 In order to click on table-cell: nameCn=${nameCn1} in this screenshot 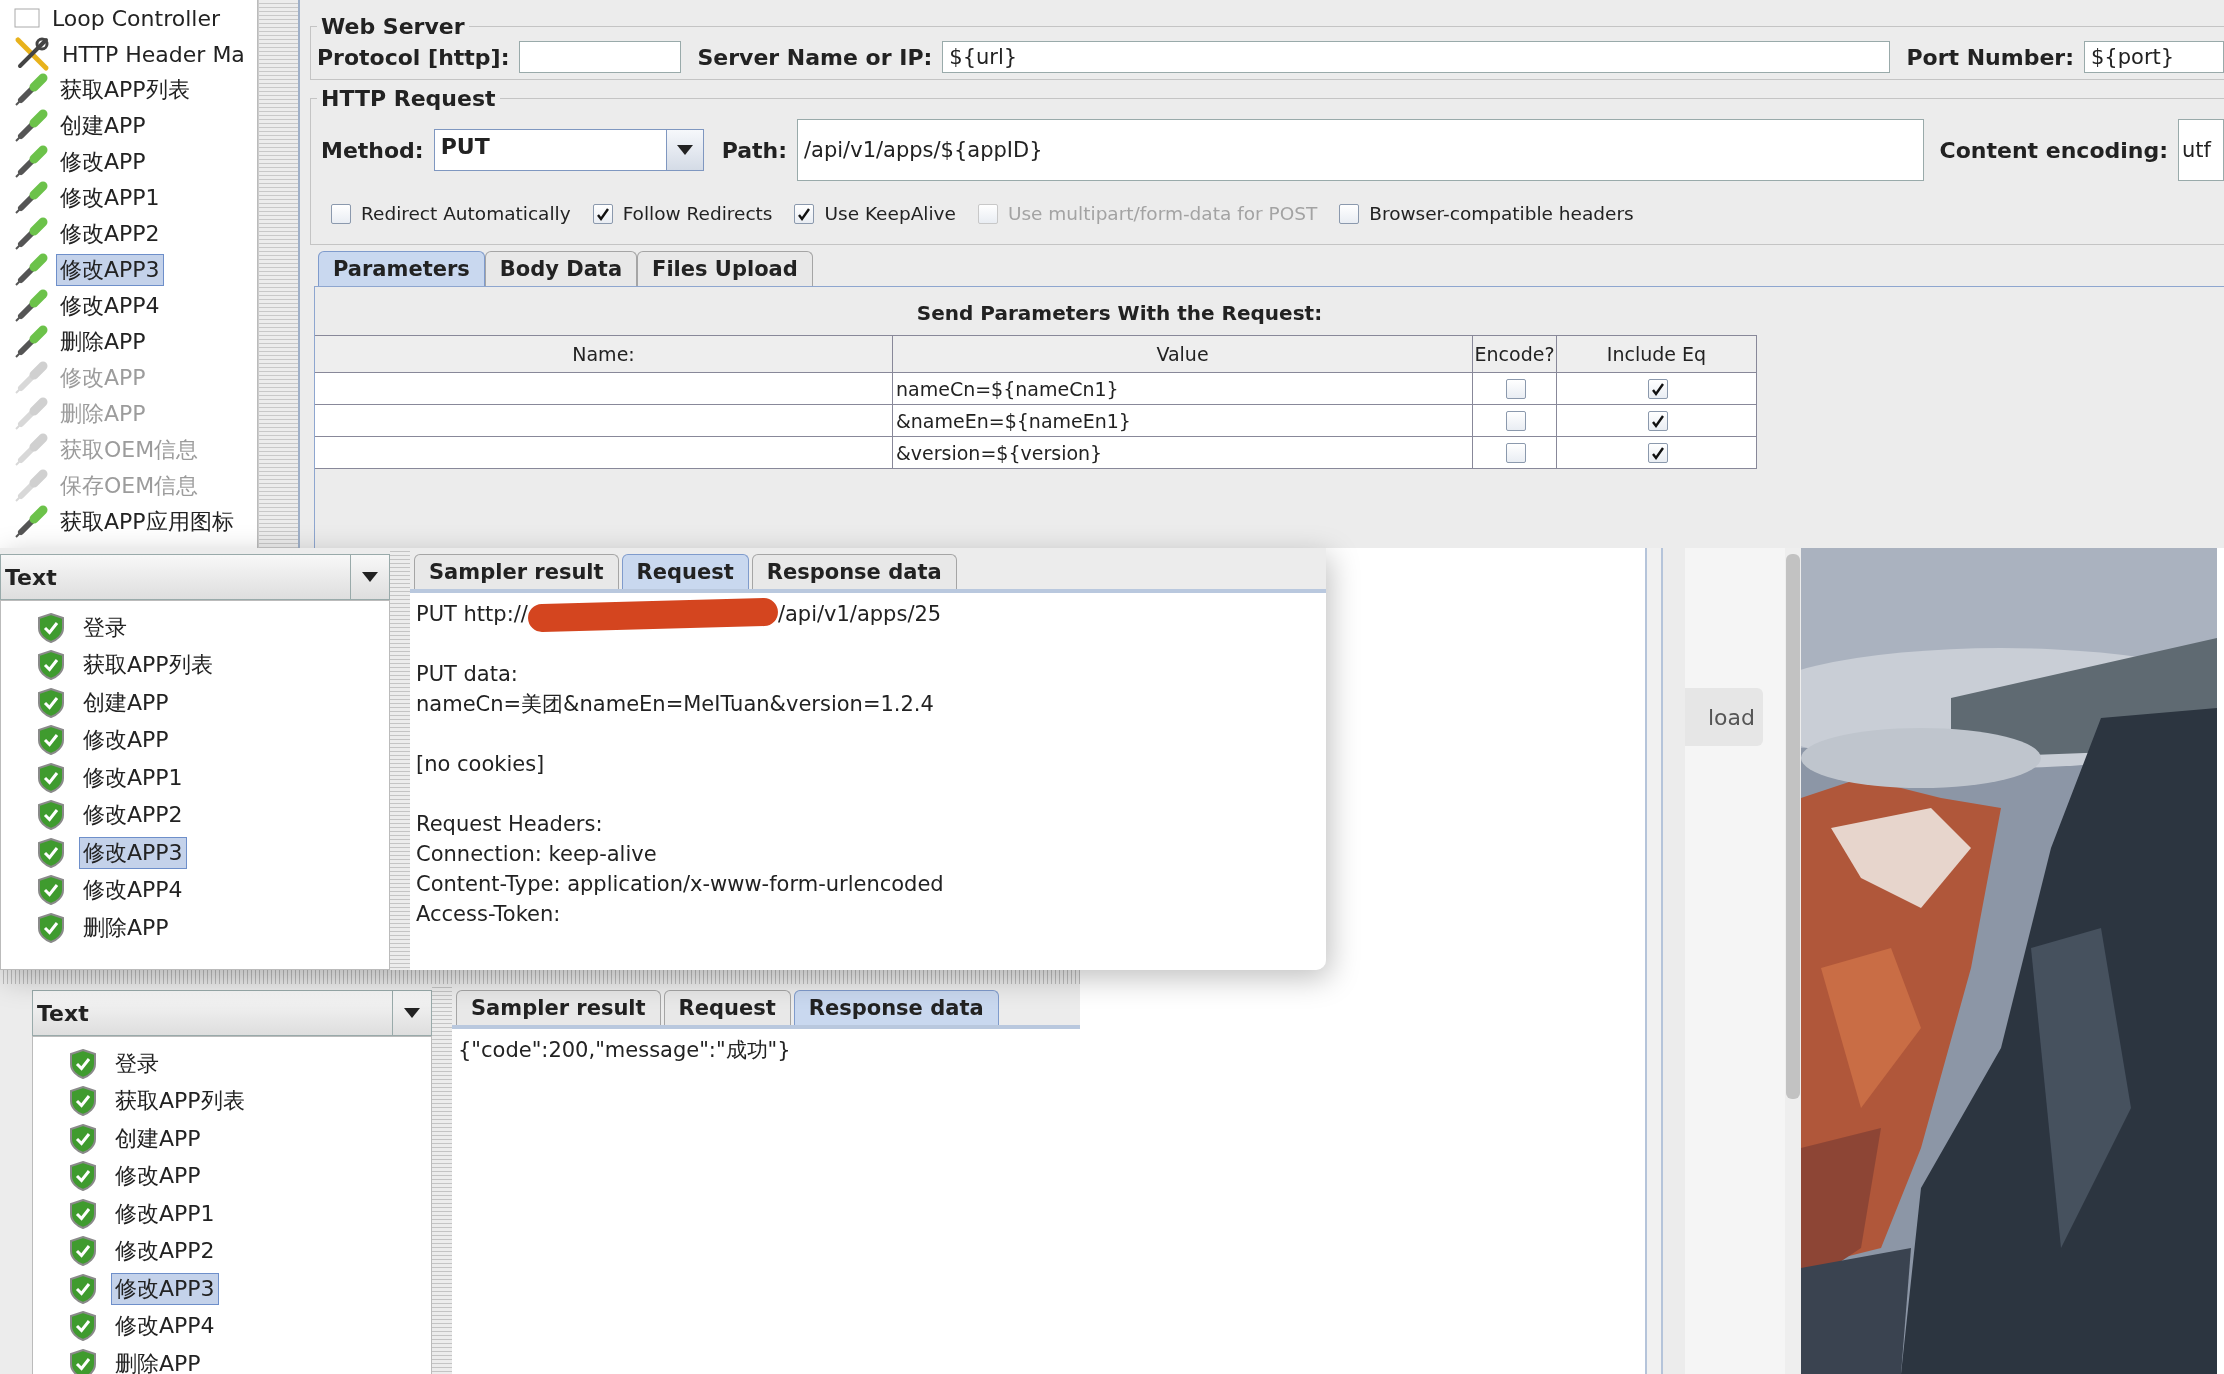, I will do `click(1183, 389)`.